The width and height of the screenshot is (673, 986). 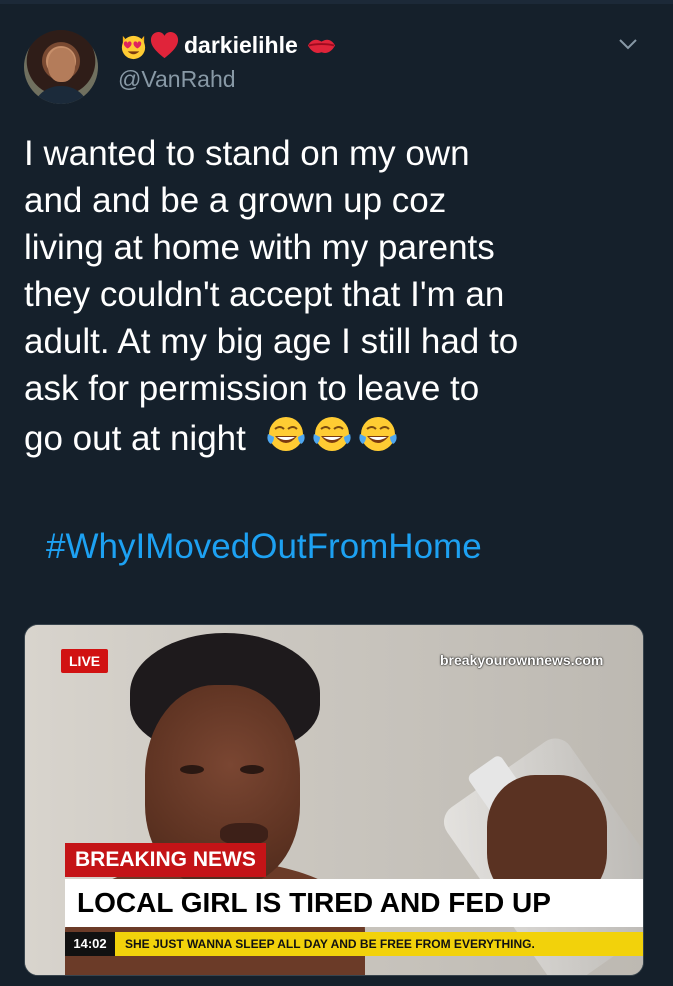 I want to click on author-handle: @VanRahd, so click(x=177, y=79).